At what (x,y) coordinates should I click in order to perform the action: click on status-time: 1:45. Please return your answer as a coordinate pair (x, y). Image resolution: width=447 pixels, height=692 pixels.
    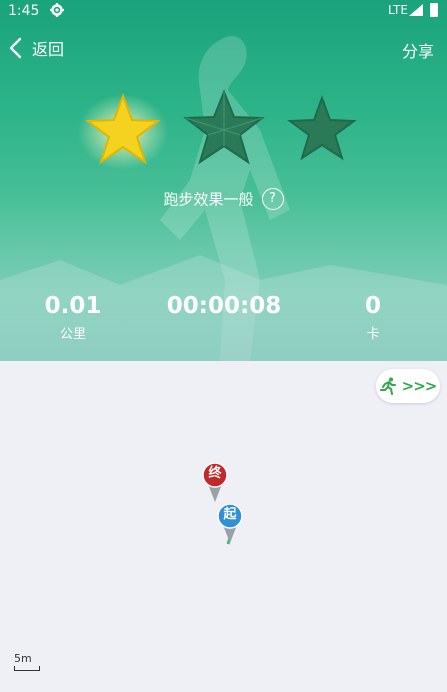
    Looking at the image, I should click on (24, 11).